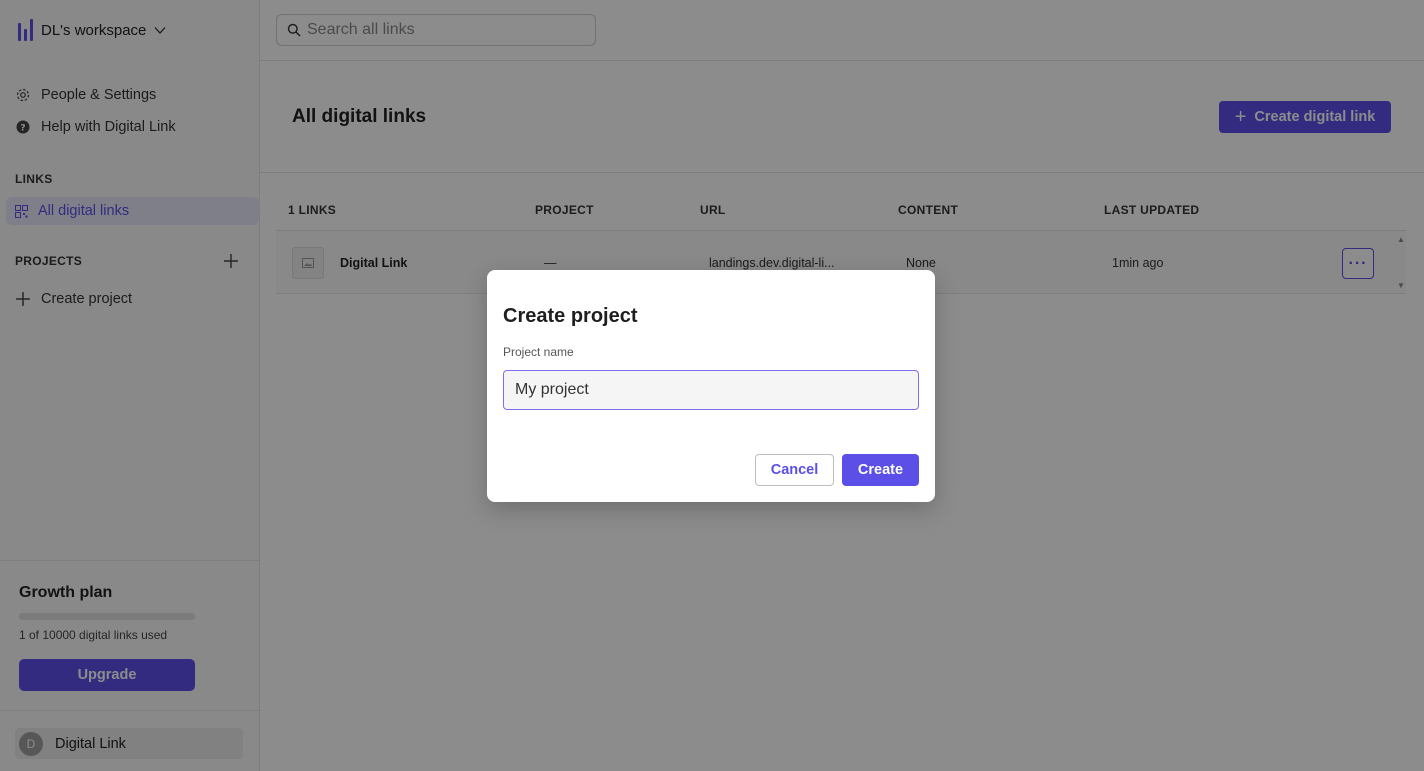 The image size is (1424, 771). I want to click on cancel-button: Cancel, so click(794, 470).